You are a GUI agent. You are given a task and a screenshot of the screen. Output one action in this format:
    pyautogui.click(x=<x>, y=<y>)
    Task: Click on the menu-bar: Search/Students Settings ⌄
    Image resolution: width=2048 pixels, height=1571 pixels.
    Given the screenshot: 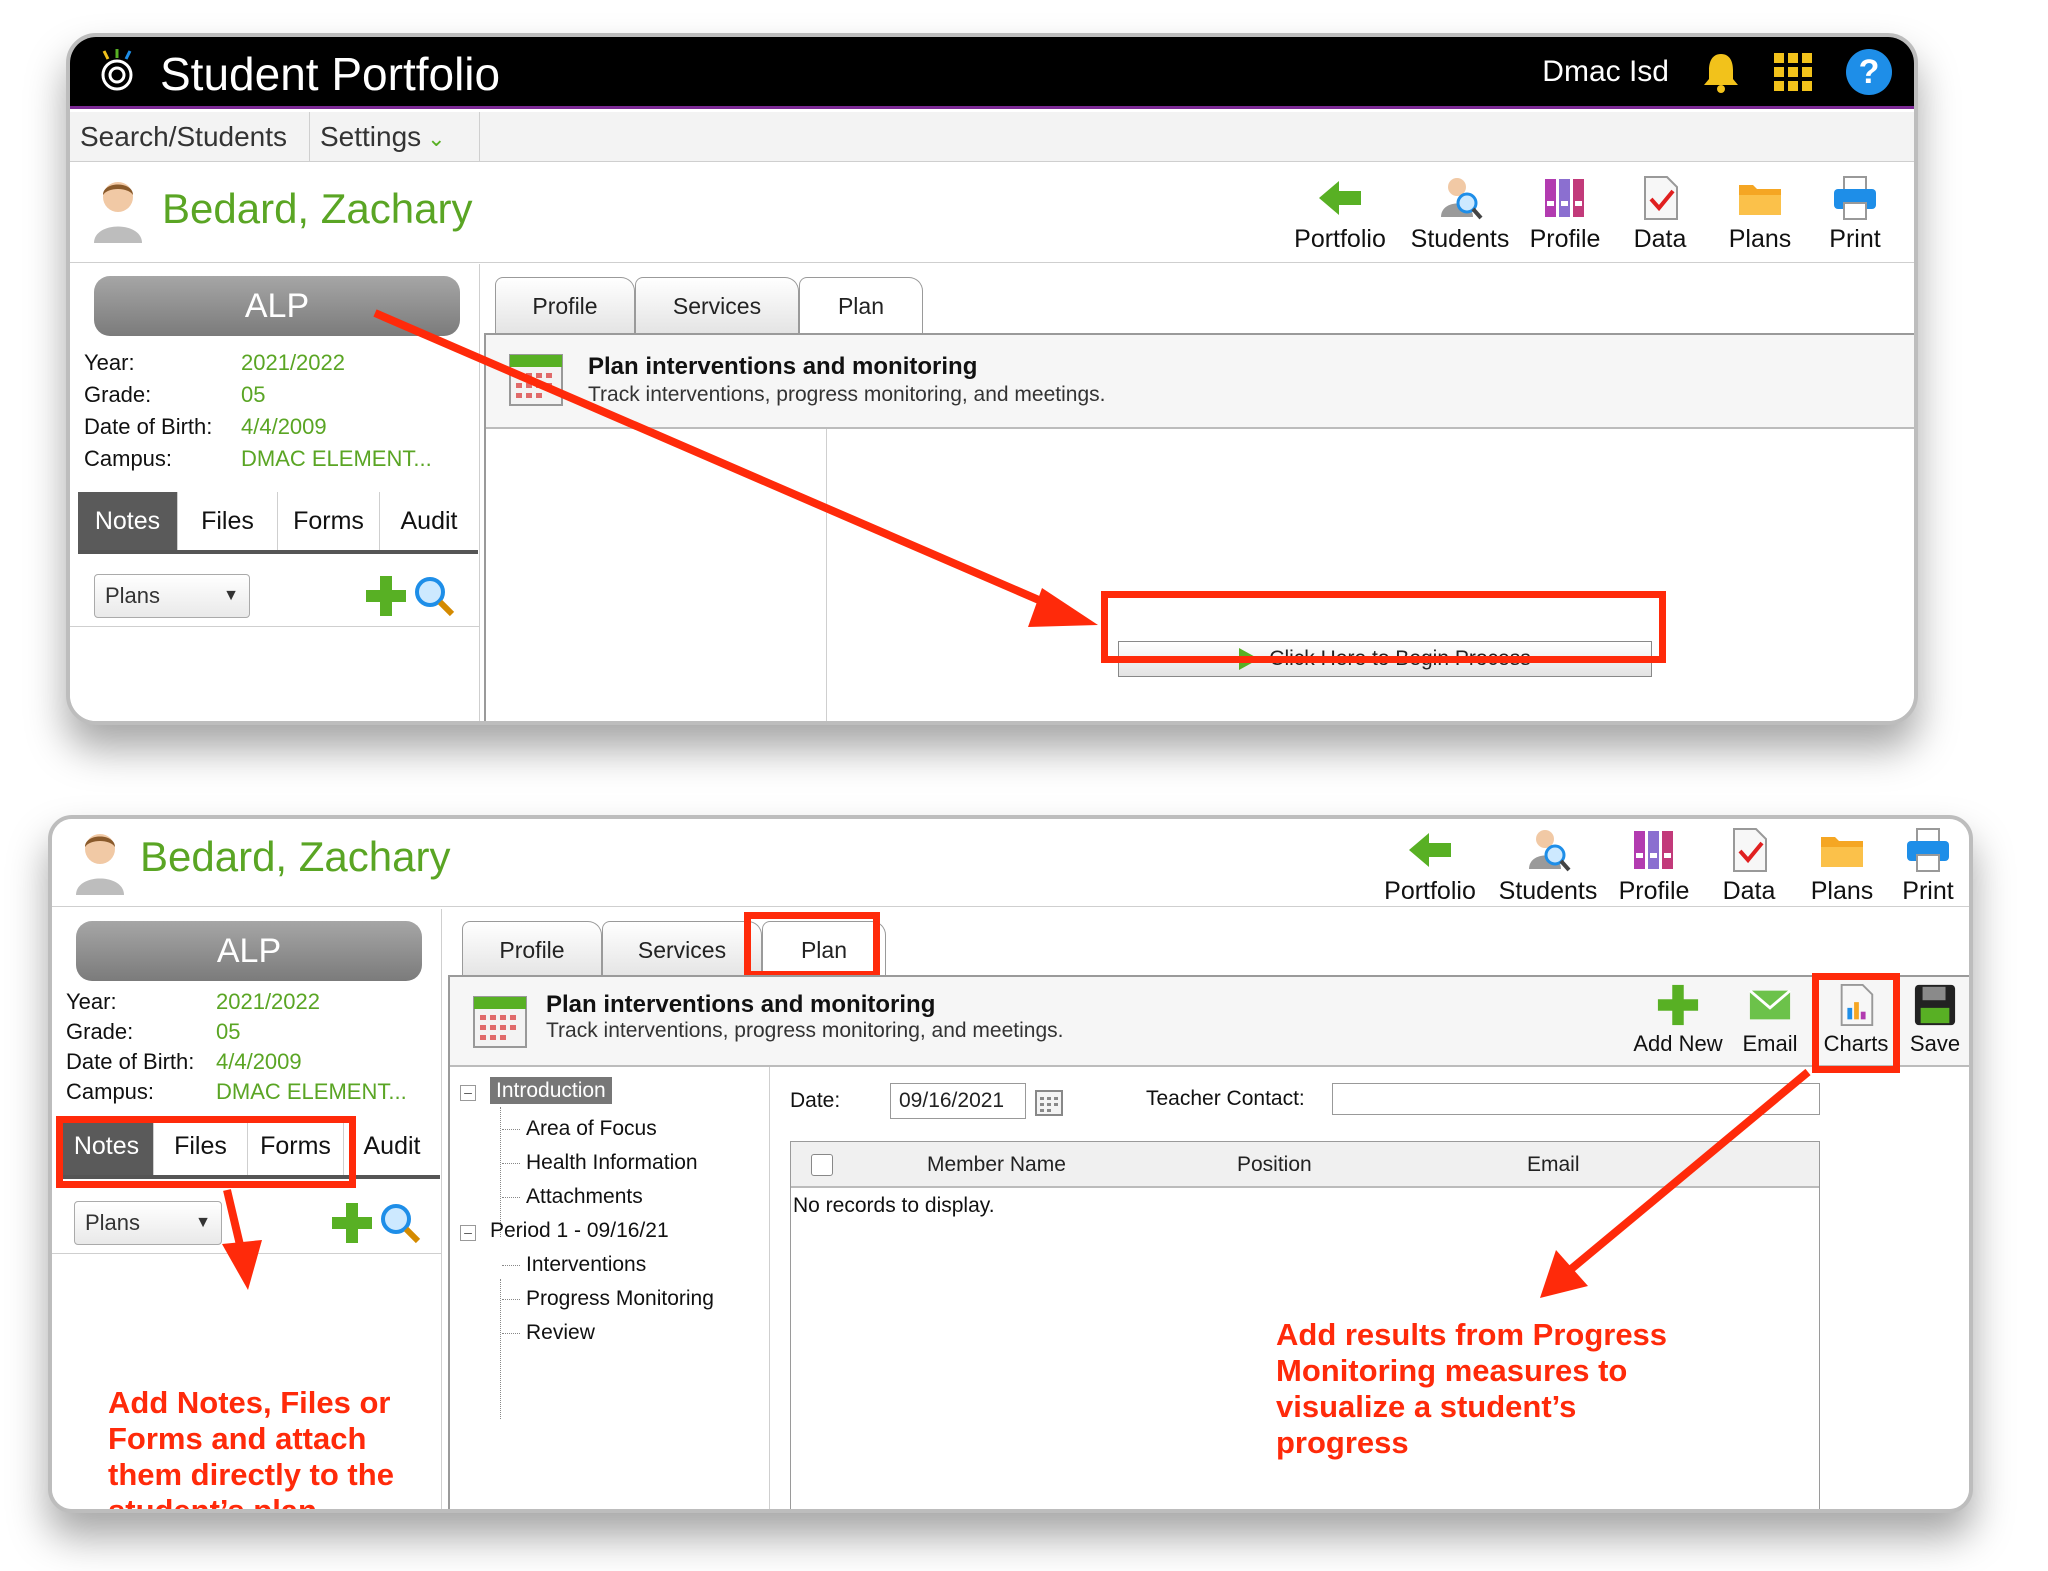 What is the action you would take?
    pyautogui.click(x=992, y=137)
    